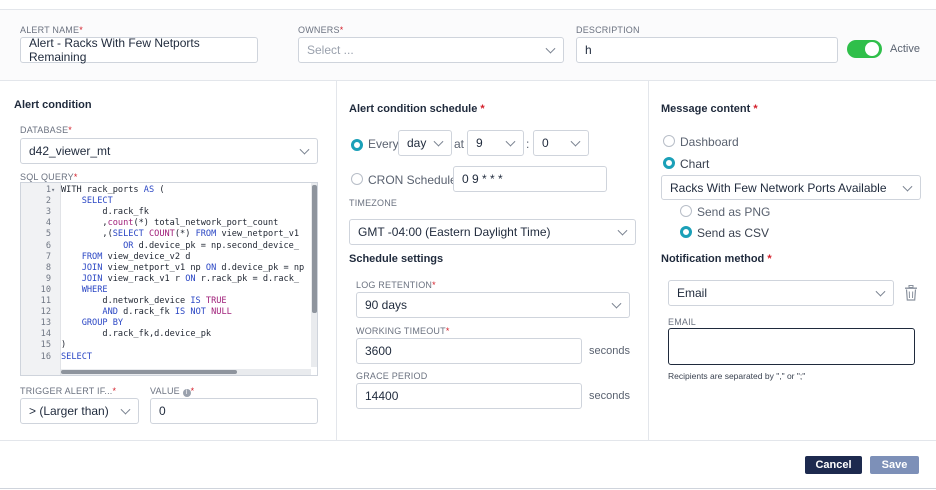 Image resolution: width=936 pixels, height=490 pixels. What do you see at coordinates (403, 331) in the screenshot?
I see `working-timeout-label: WORKING TIMEOUT*` at bounding box center [403, 331].